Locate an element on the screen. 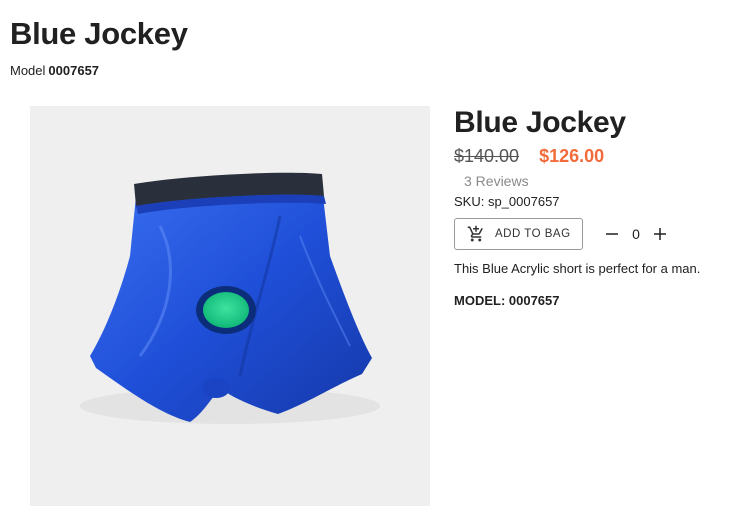  reviews-link: 3 Reviews is located at coordinates (594, 181).